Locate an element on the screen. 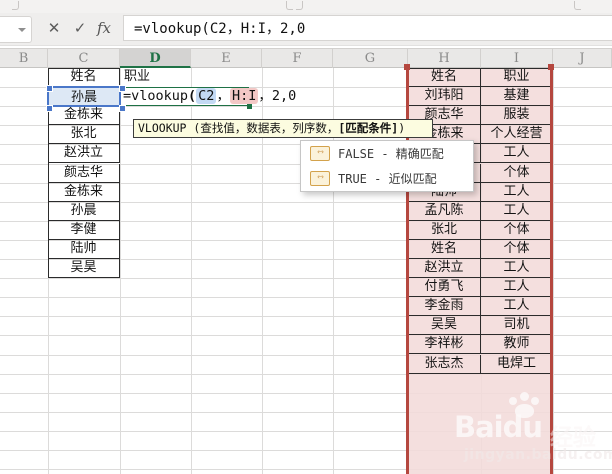  dropdown-item-false: ‹··› FALSE - 精确匹配 is located at coordinates (387, 153).